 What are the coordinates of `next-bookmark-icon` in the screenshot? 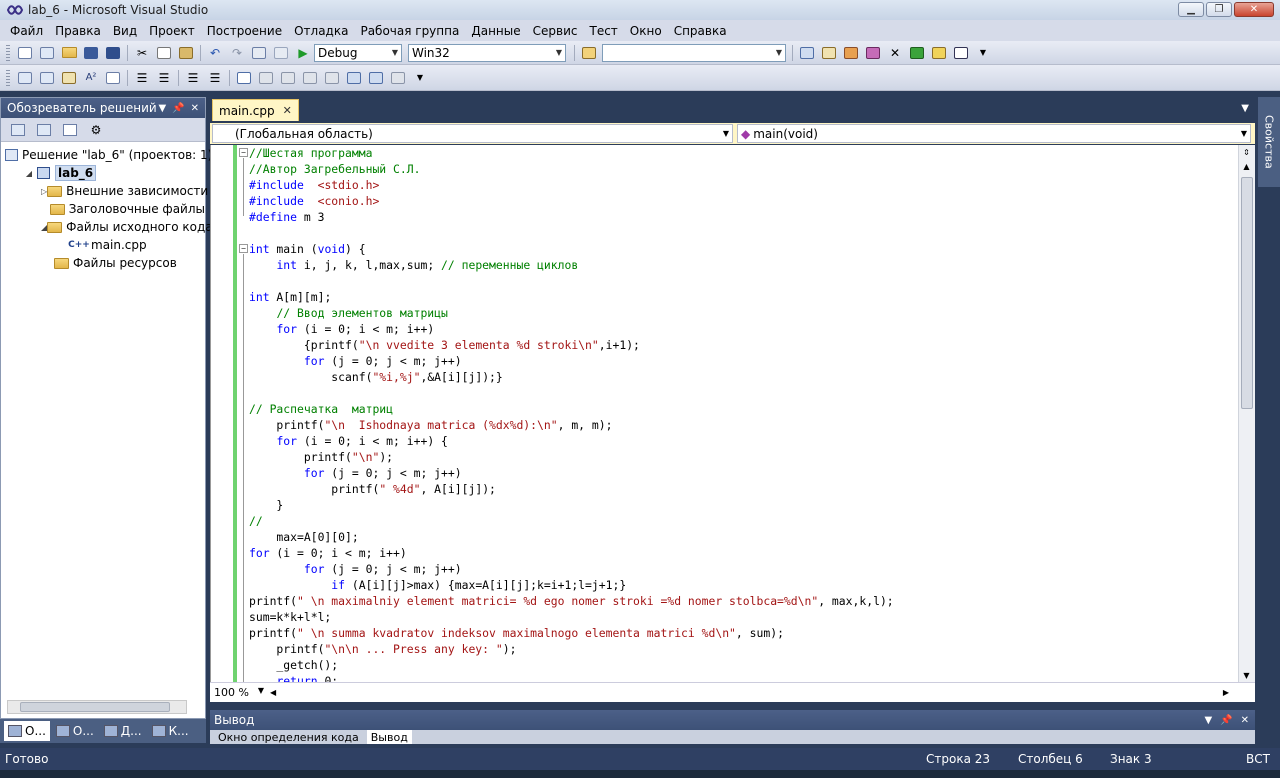 It's located at (288, 78).